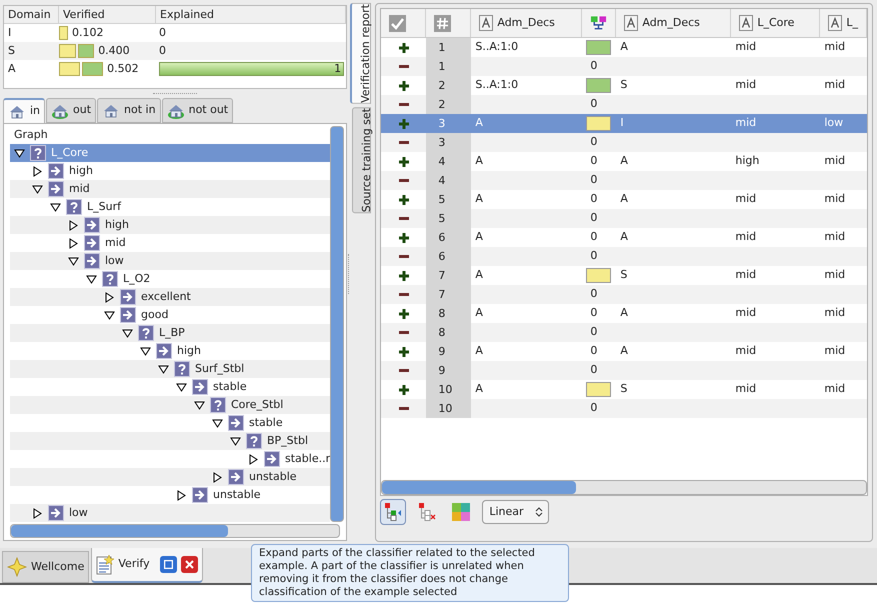  Describe the element at coordinates (515, 512) in the screenshot. I see `mode-select: Linear` at that location.